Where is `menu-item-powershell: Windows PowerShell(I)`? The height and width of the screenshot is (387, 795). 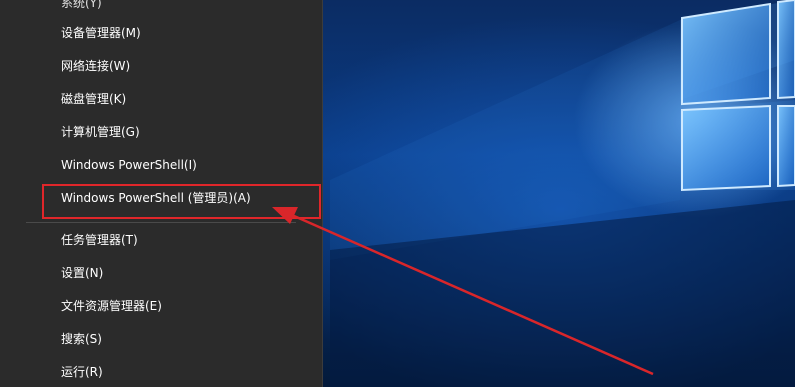 menu-item-powershell: Windows PowerShell(I) is located at coordinates (161, 165).